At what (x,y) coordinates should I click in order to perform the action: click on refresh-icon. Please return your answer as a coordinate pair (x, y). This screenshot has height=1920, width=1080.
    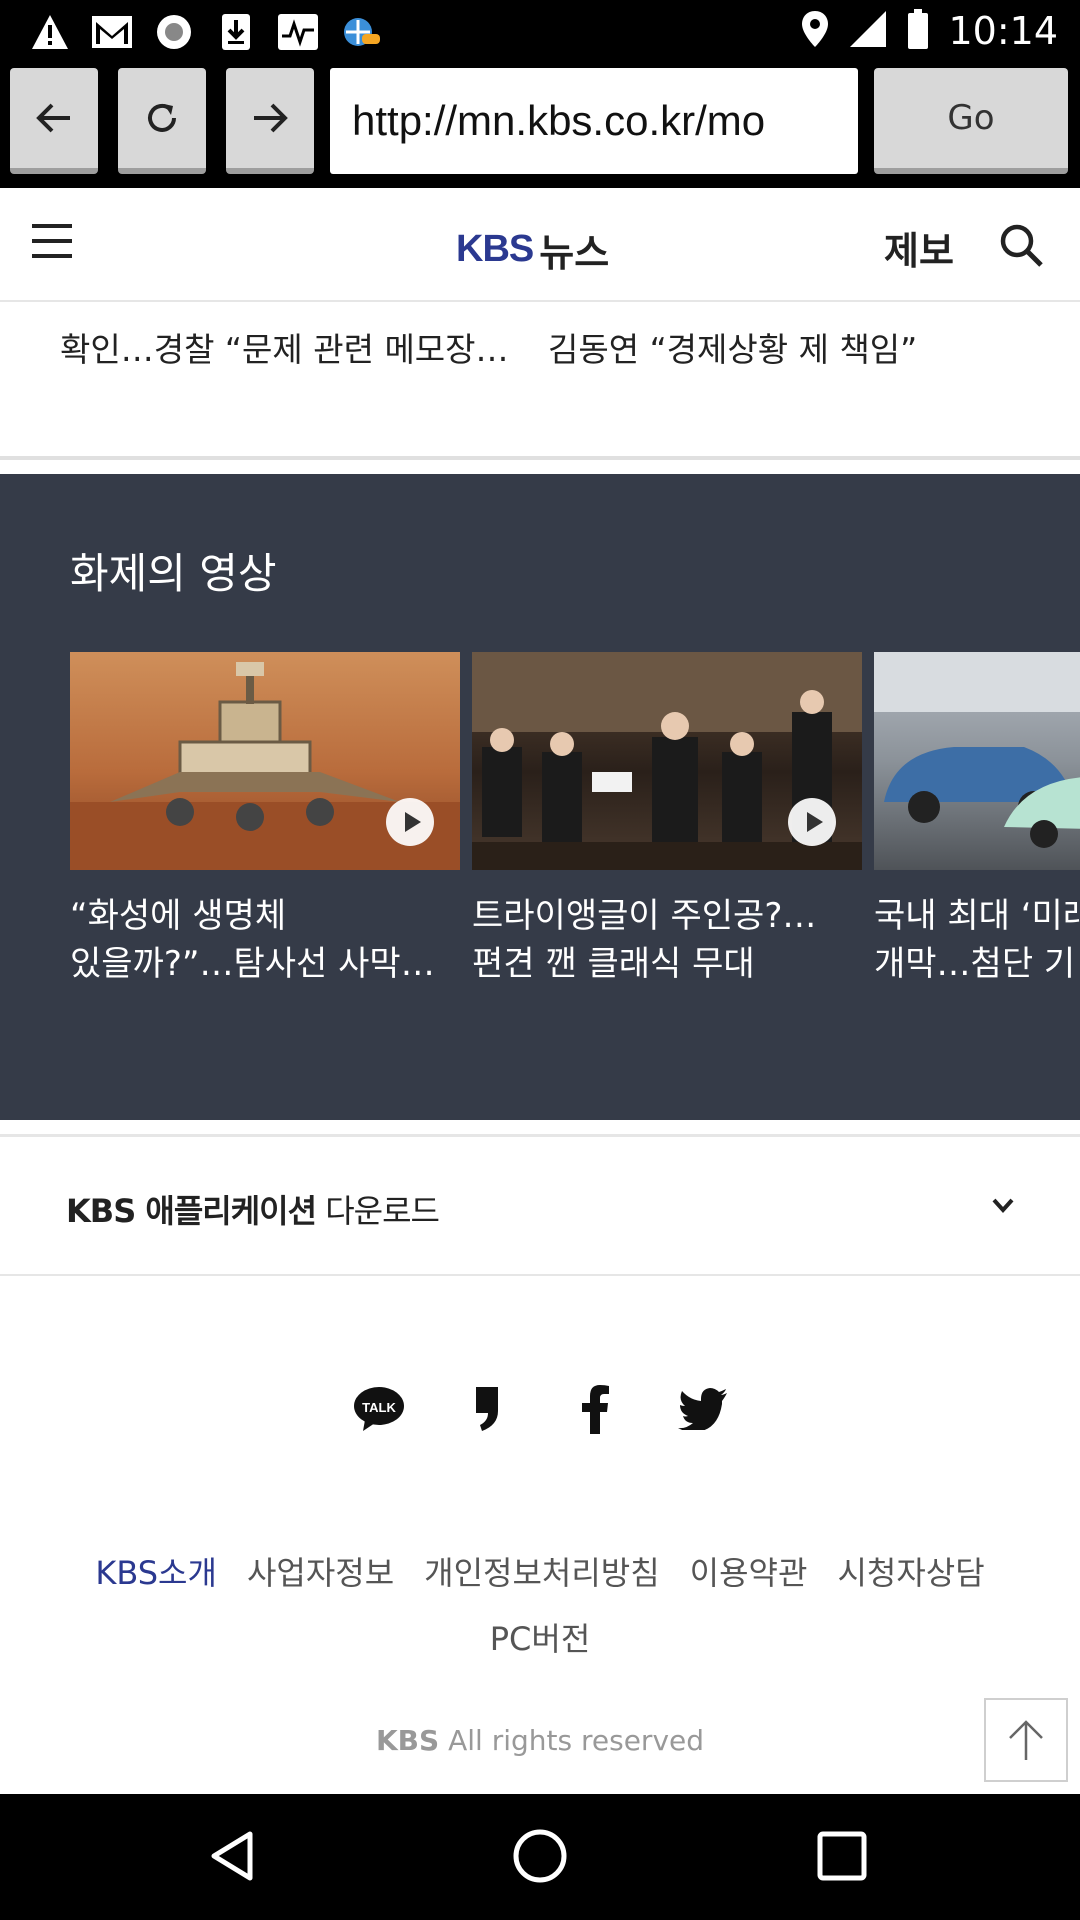
    Looking at the image, I should click on (162, 117).